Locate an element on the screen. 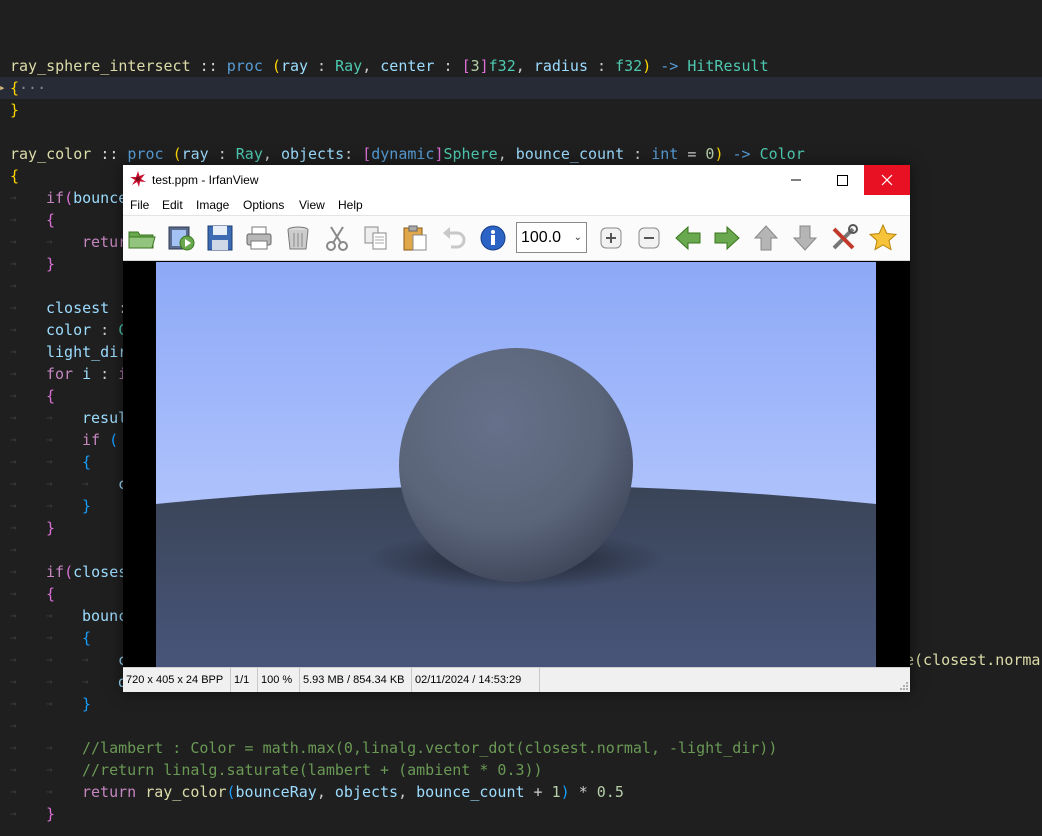 The image size is (1042, 836). code-line: →} is located at coordinates (521, 814).